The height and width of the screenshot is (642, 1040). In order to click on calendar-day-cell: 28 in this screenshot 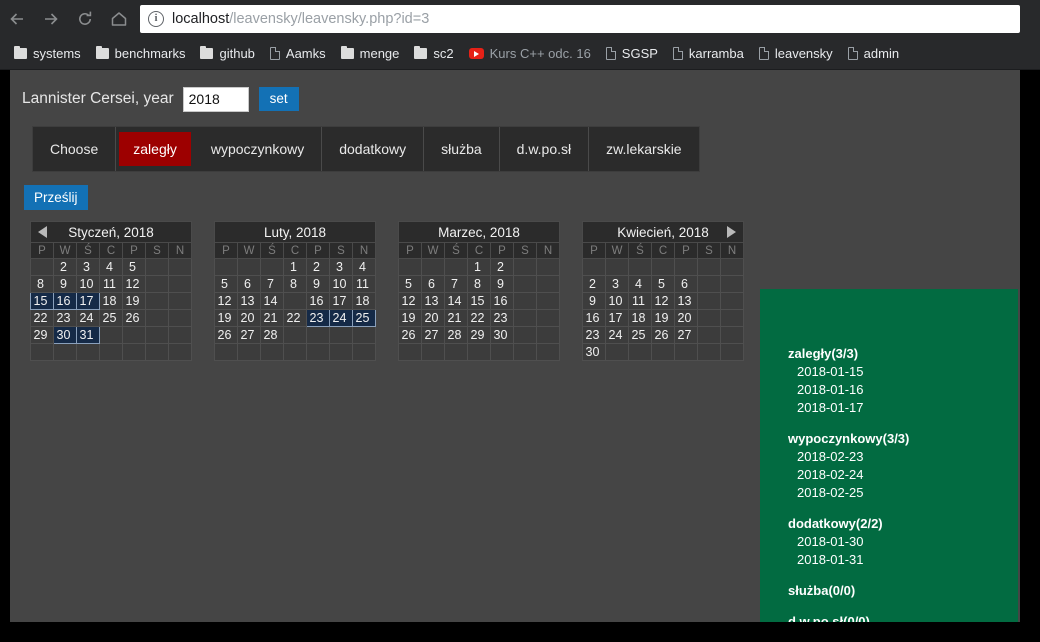, I will do `click(272, 335)`.